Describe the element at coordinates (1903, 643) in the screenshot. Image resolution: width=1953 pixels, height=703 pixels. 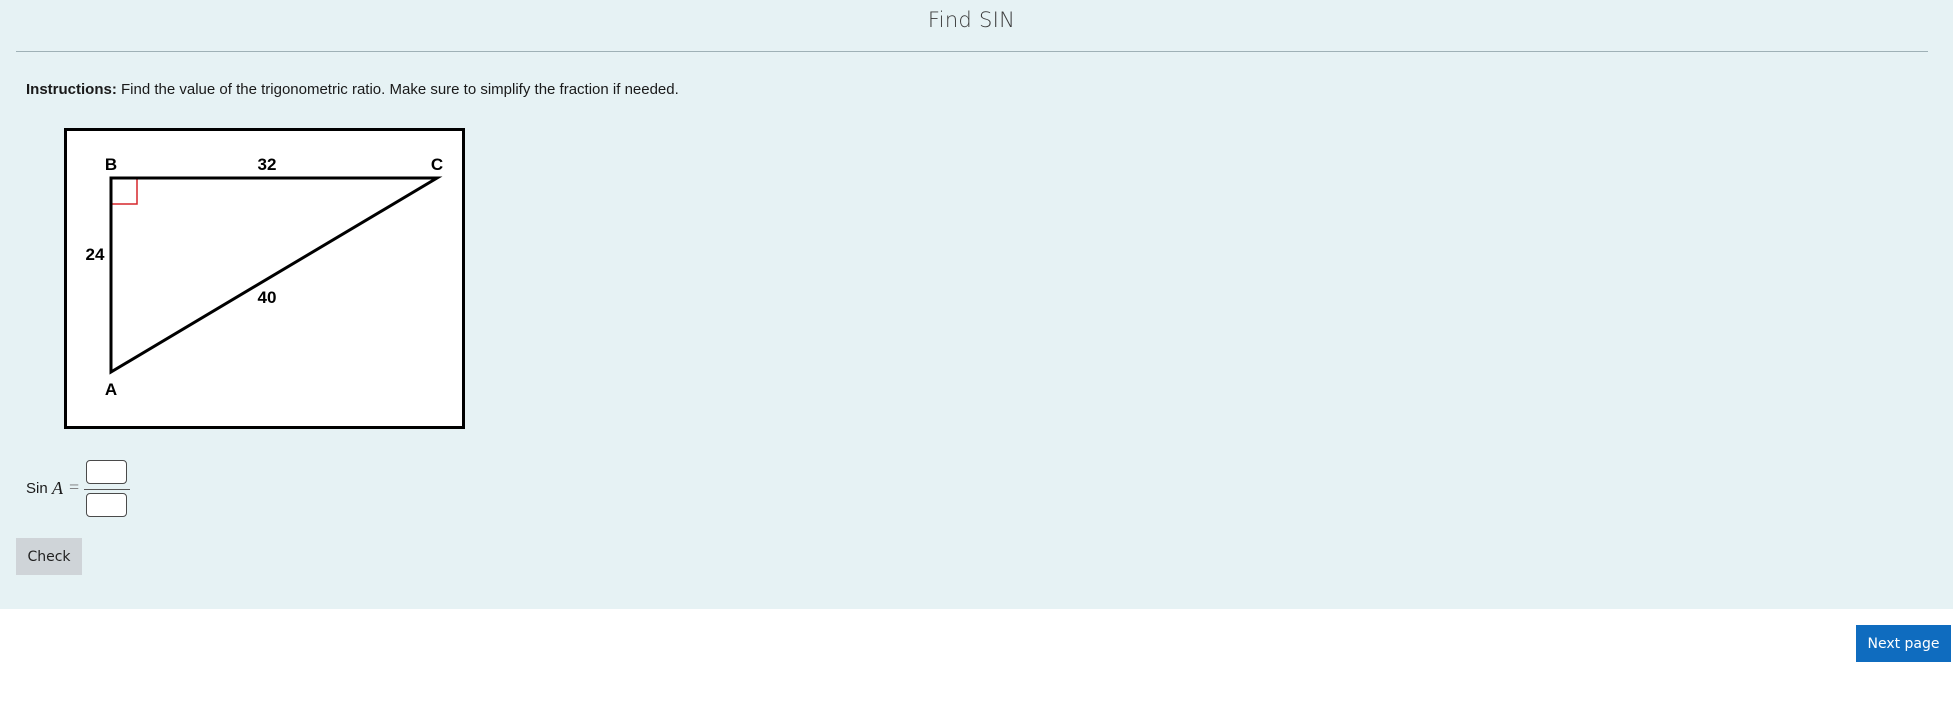
I see `next-page-button: Next page` at that location.